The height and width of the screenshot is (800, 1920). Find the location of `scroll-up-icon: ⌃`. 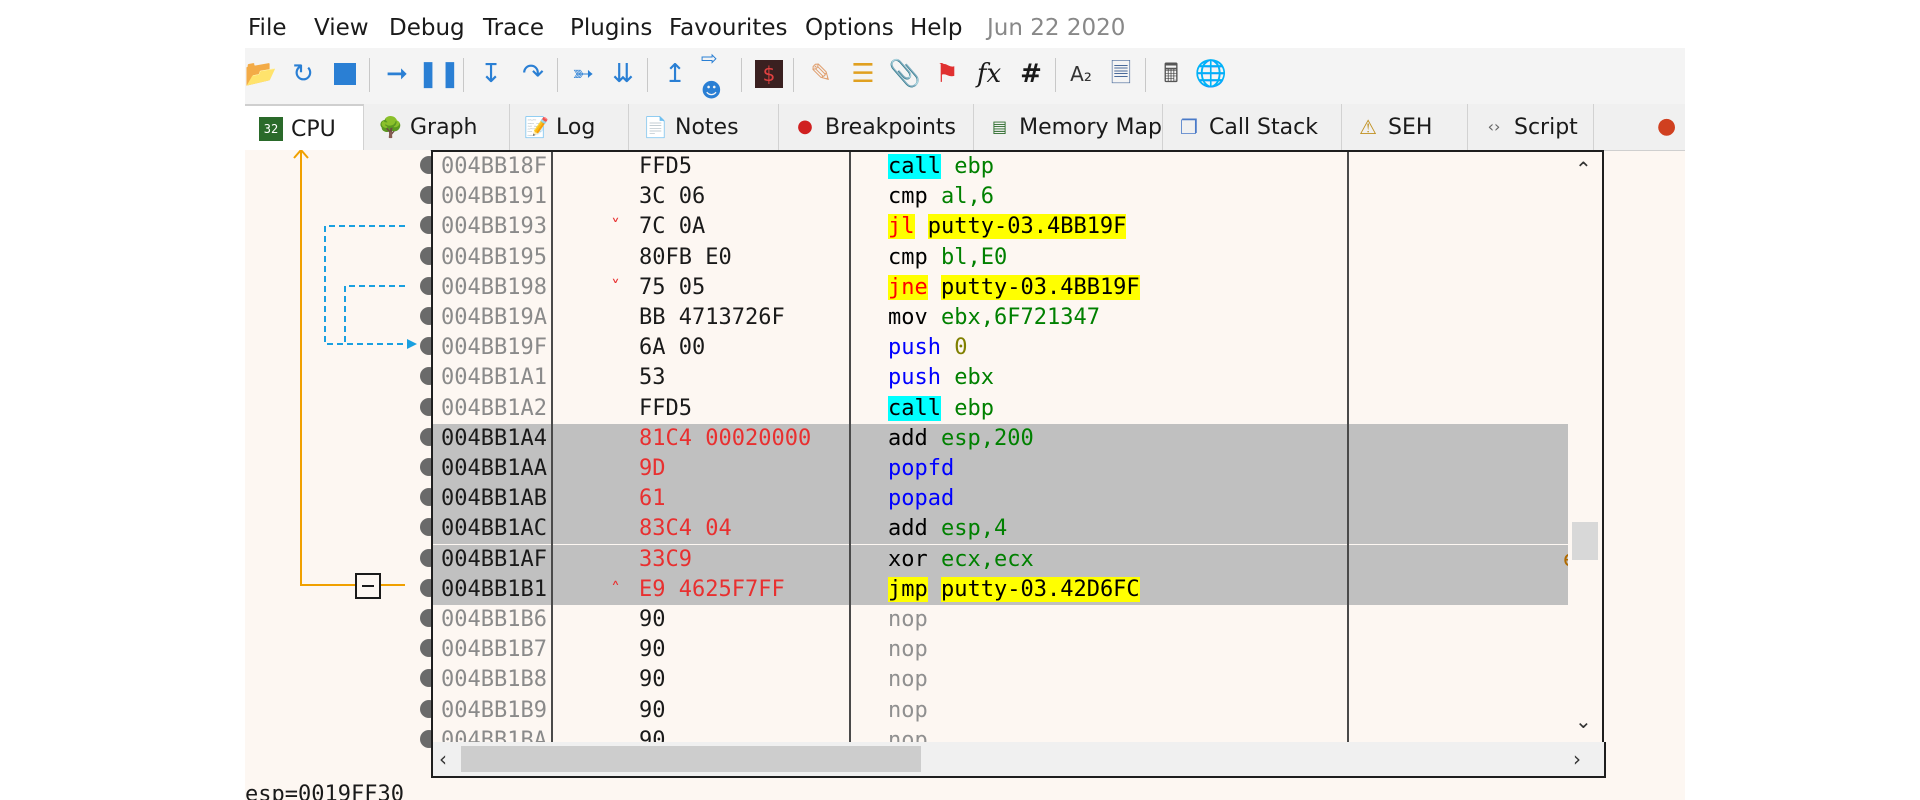

scroll-up-icon: ⌃ is located at coordinates (1583, 169).